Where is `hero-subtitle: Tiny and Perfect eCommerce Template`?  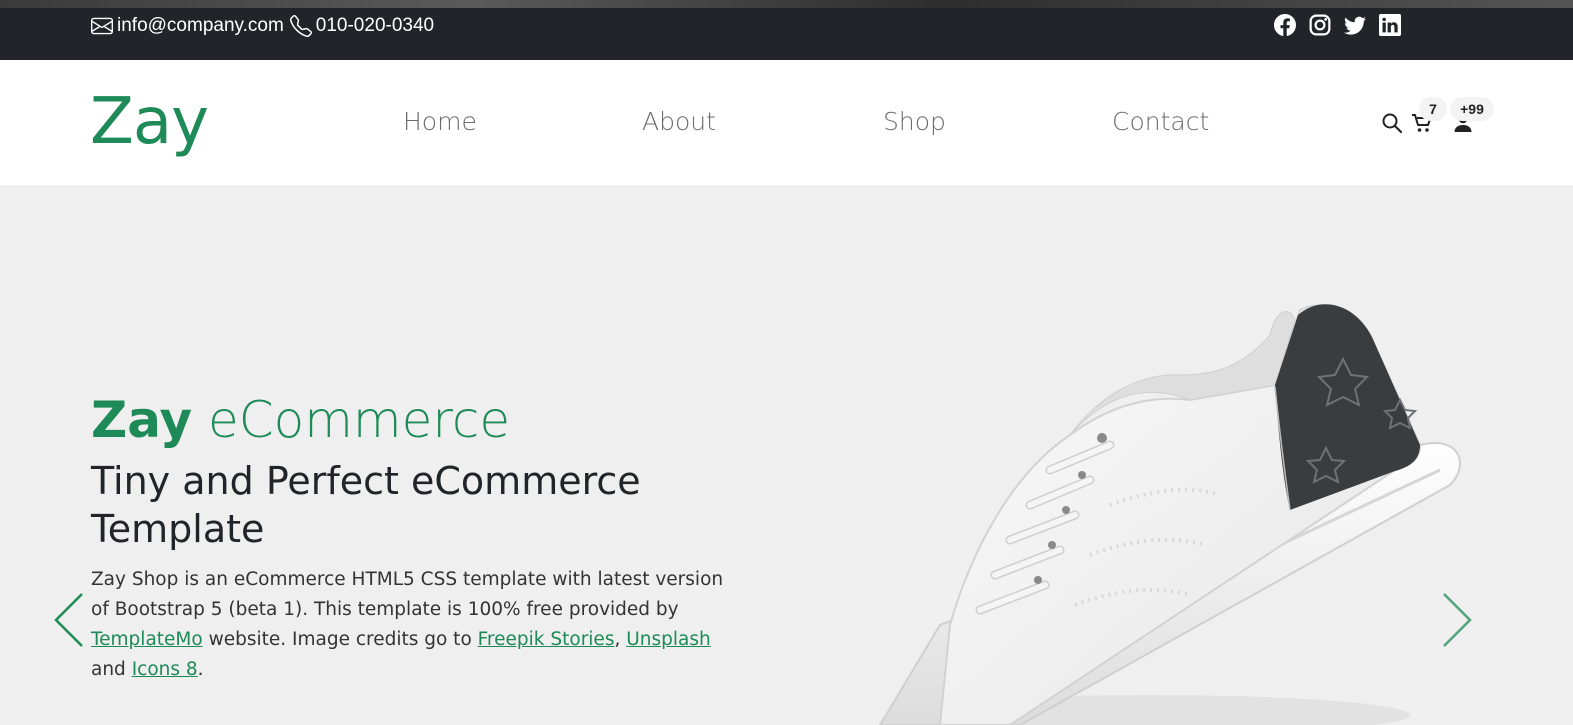 hero-subtitle: Tiny and Perfect eCommerce Template is located at coordinates (366, 505).